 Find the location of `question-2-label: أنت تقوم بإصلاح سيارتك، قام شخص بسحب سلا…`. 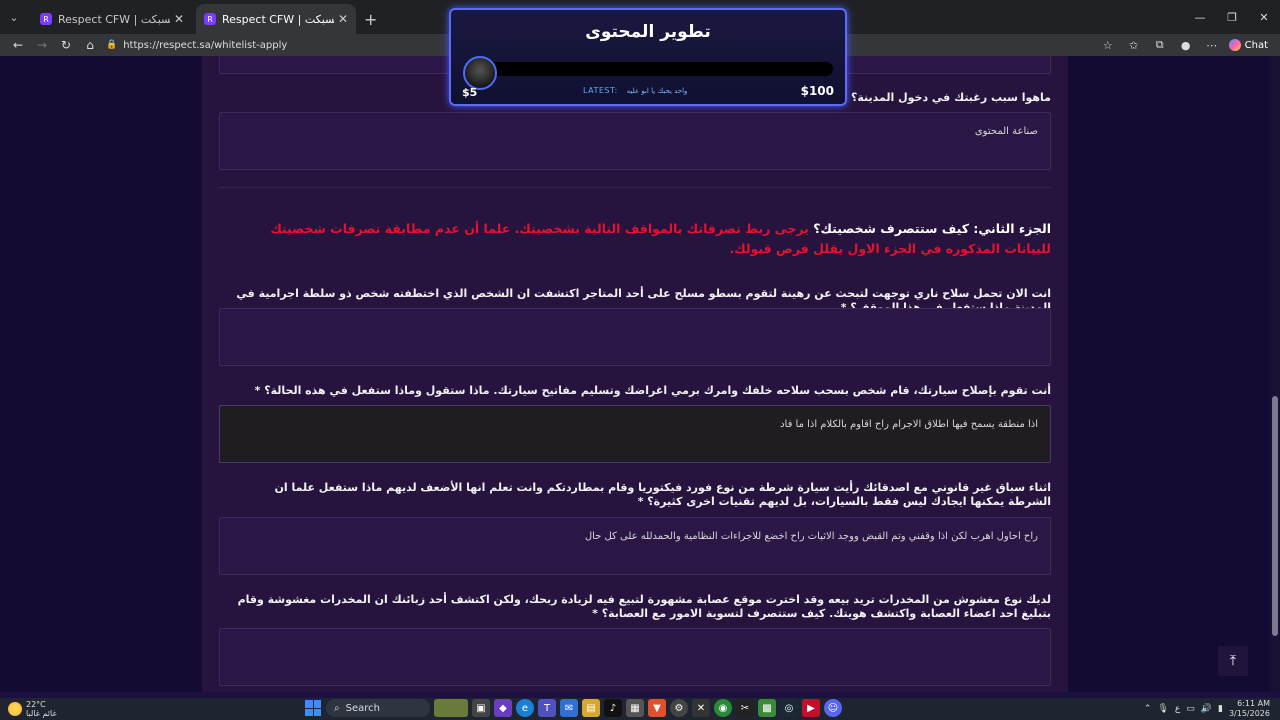

question-2-label: أنت تقوم بإصلاح سيارتك، قام شخص بسحب سلا… is located at coordinates (652, 390).